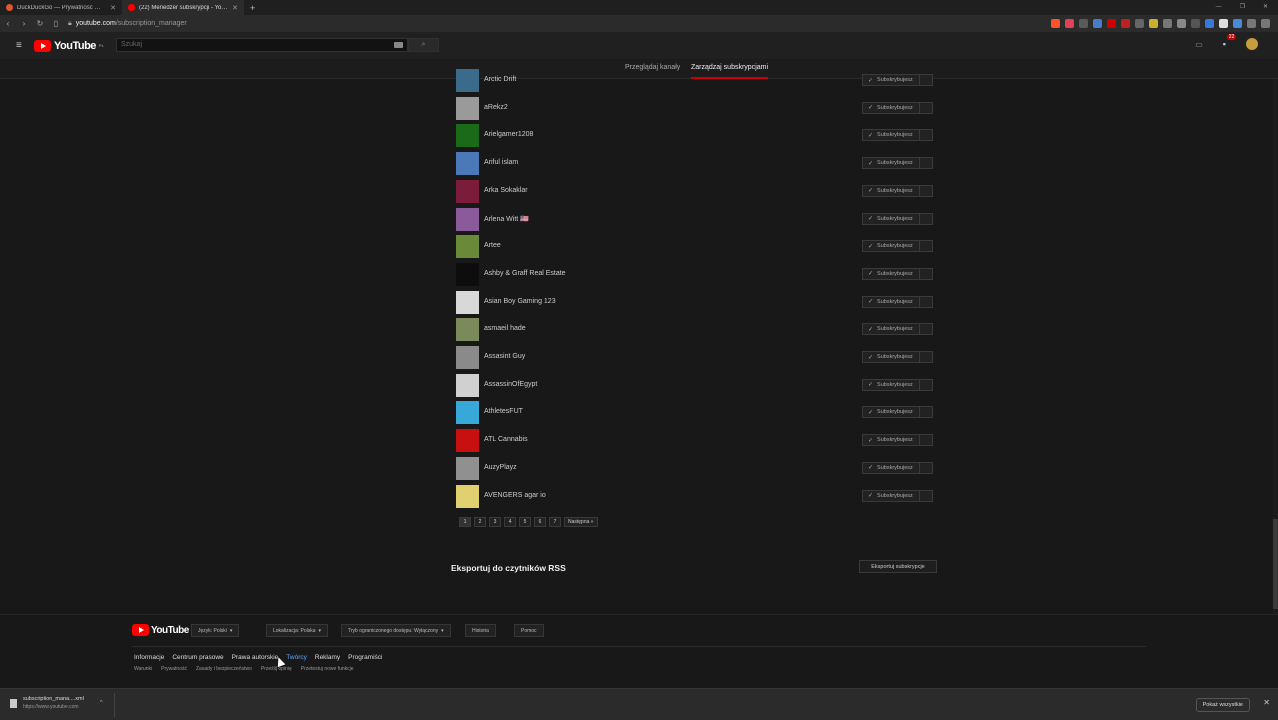 Image resolution: width=1278 pixels, height=720 pixels. Describe the element at coordinates (581, 522) in the screenshot. I see `next-page-button: Następna »` at that location.